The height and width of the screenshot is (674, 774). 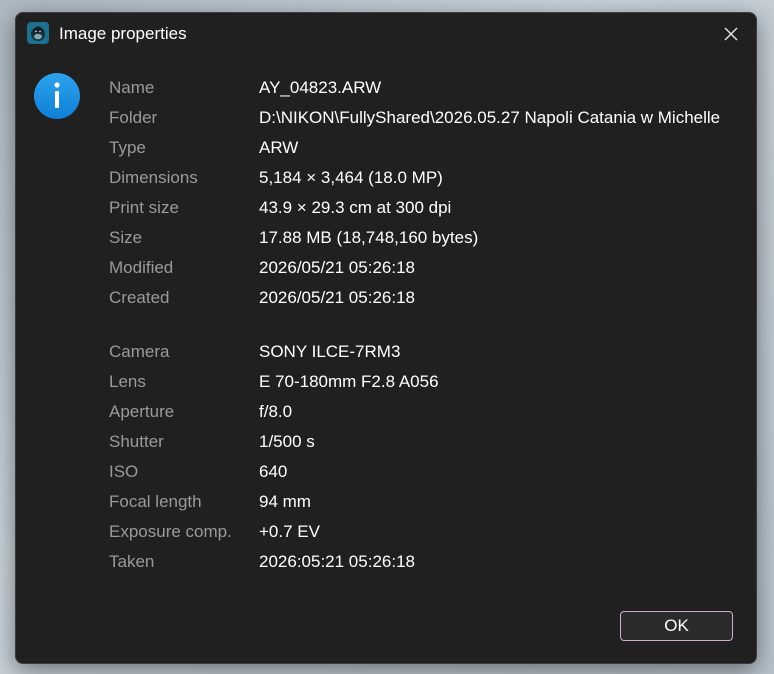 I want to click on property-row-modified: Modified 2026/05/21 05:26:18, so click(x=429, y=271).